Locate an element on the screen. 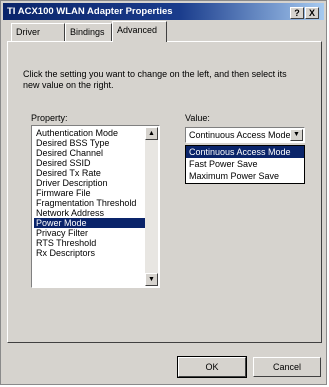  property-item-desired-ssid: Desired SSID is located at coordinates (90, 163).